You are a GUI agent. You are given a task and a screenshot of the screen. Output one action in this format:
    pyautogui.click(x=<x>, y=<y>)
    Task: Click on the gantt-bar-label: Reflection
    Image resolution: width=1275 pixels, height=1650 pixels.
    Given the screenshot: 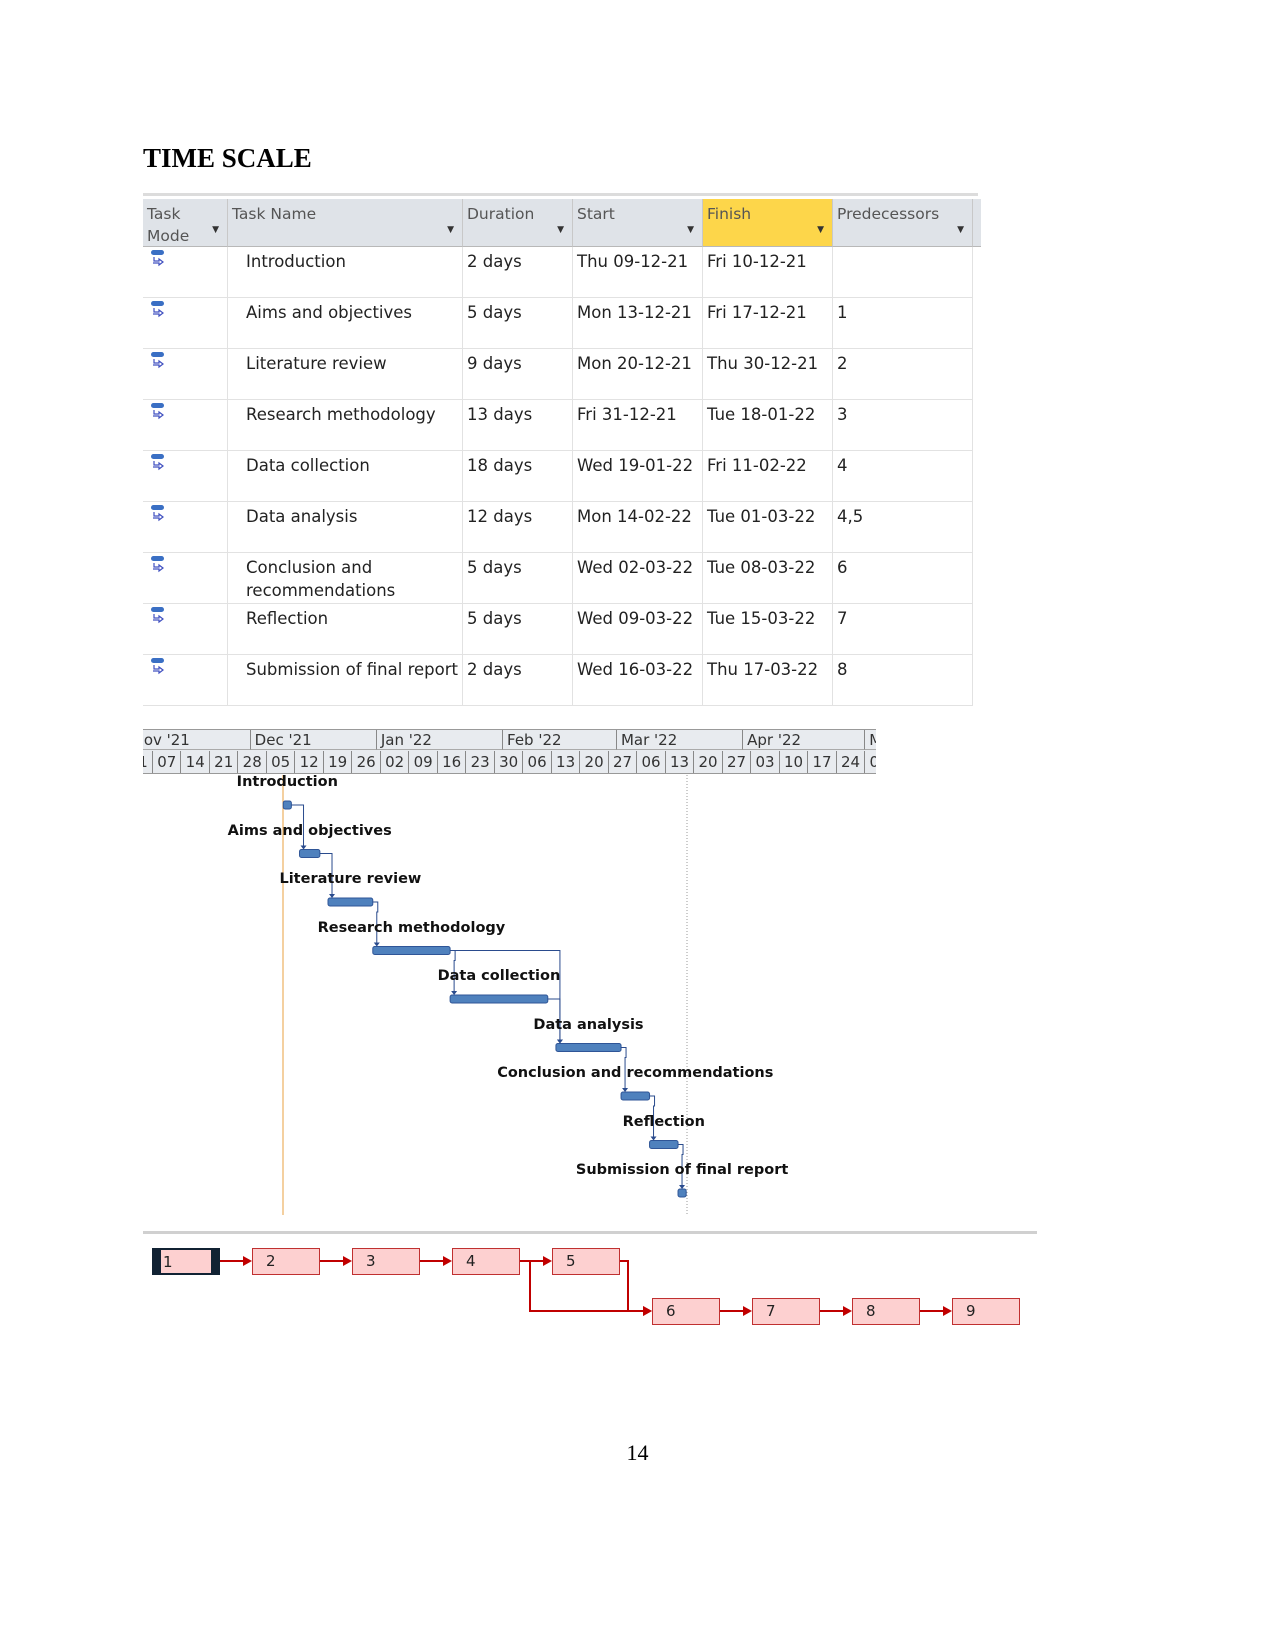 What is the action you would take?
    pyautogui.click(x=663, y=1121)
    